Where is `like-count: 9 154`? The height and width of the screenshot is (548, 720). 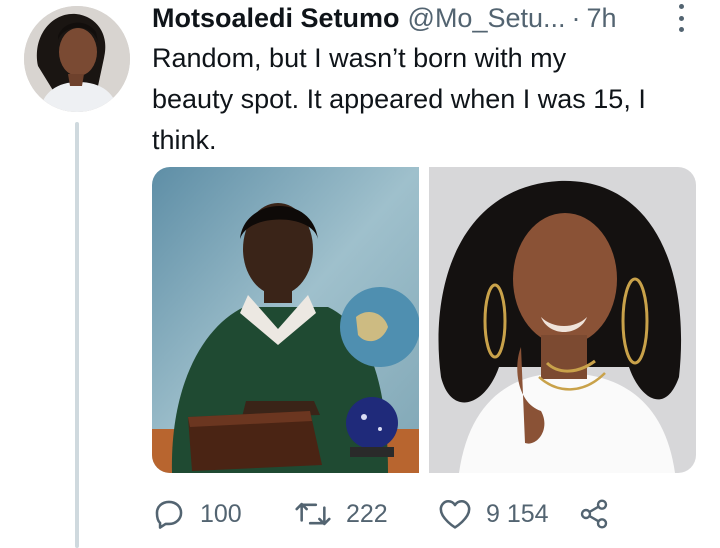
like-count: 9 154 is located at coordinates (517, 513).